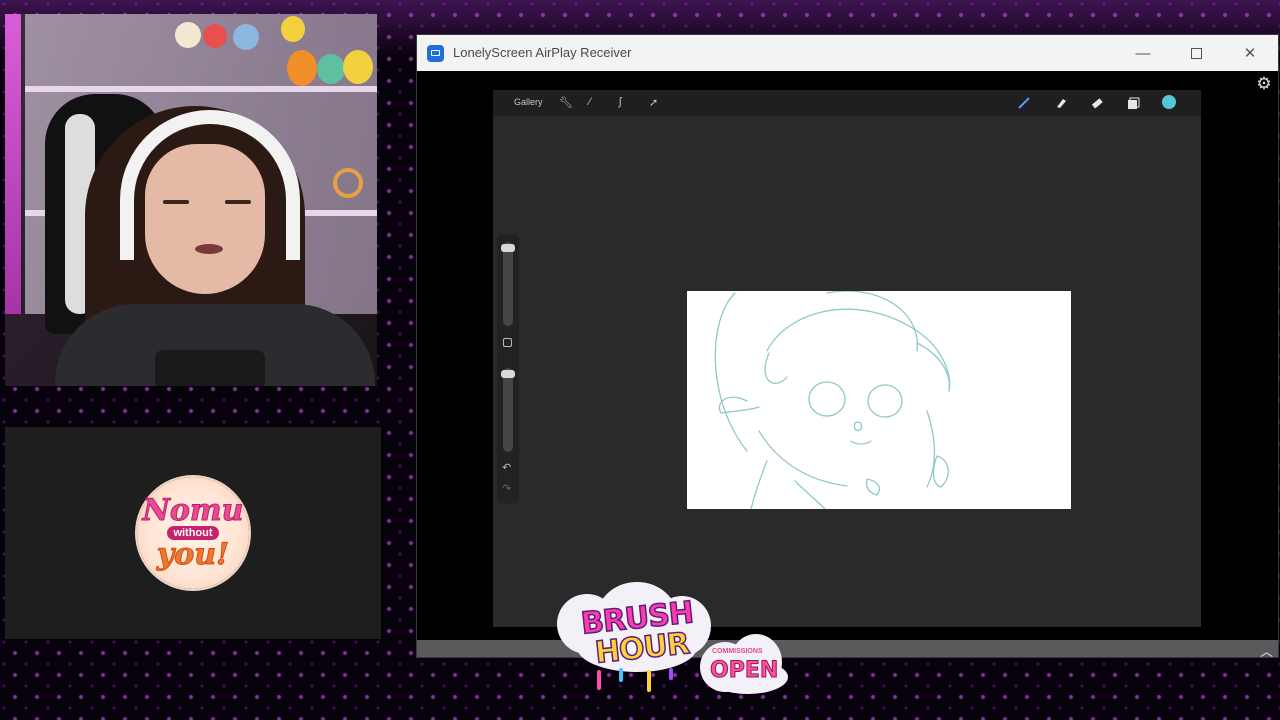 The height and width of the screenshot is (720, 1280). What do you see at coordinates (744, 671) in the screenshot?
I see `open-label: OPEN` at bounding box center [744, 671].